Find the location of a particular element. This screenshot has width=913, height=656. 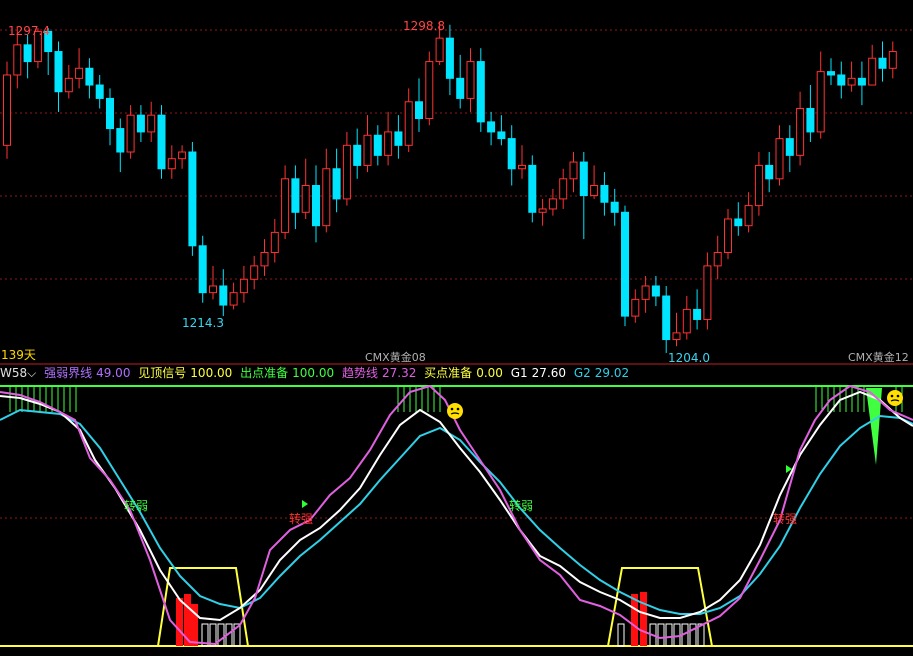

chevron-down-icon: ⌵ is located at coordinates (31, 373).